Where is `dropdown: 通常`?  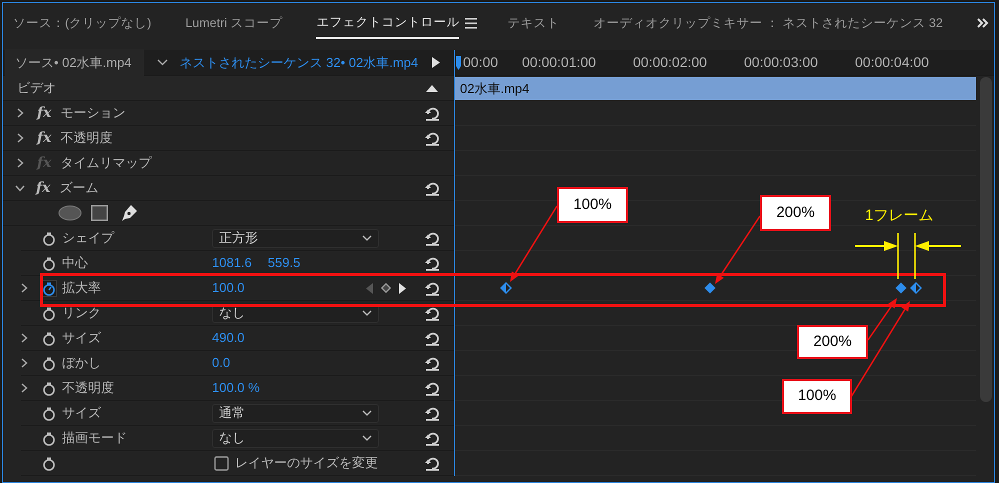
dropdown: 通常 is located at coordinates (295, 413).